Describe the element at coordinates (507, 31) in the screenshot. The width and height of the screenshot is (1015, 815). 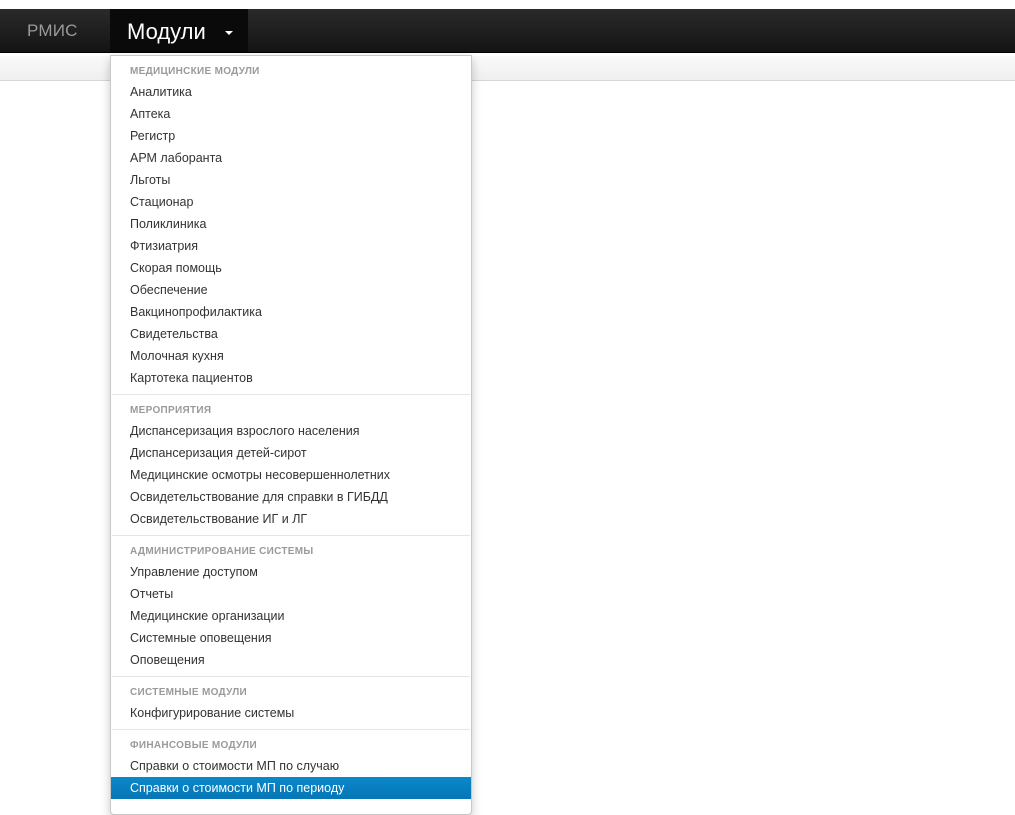
I see `navbar: РМИС Модули` at that location.